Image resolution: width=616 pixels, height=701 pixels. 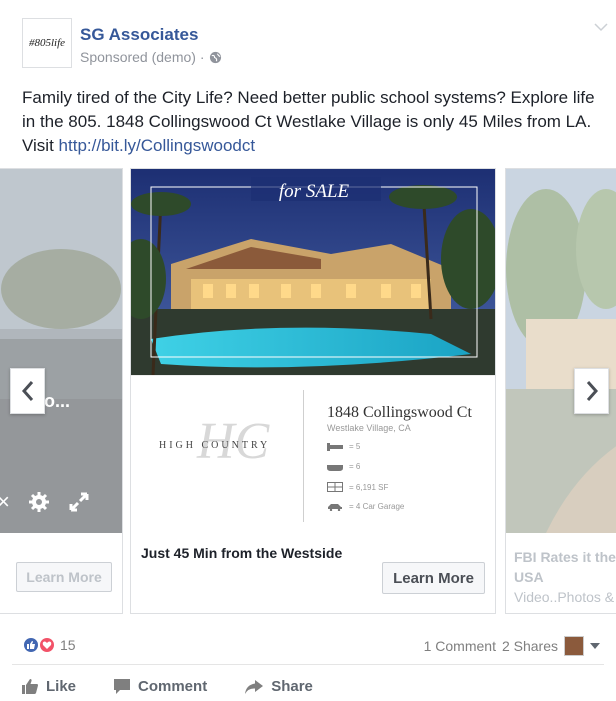 I want to click on previous-learn-more-button: Learn More, so click(x=64, y=577).